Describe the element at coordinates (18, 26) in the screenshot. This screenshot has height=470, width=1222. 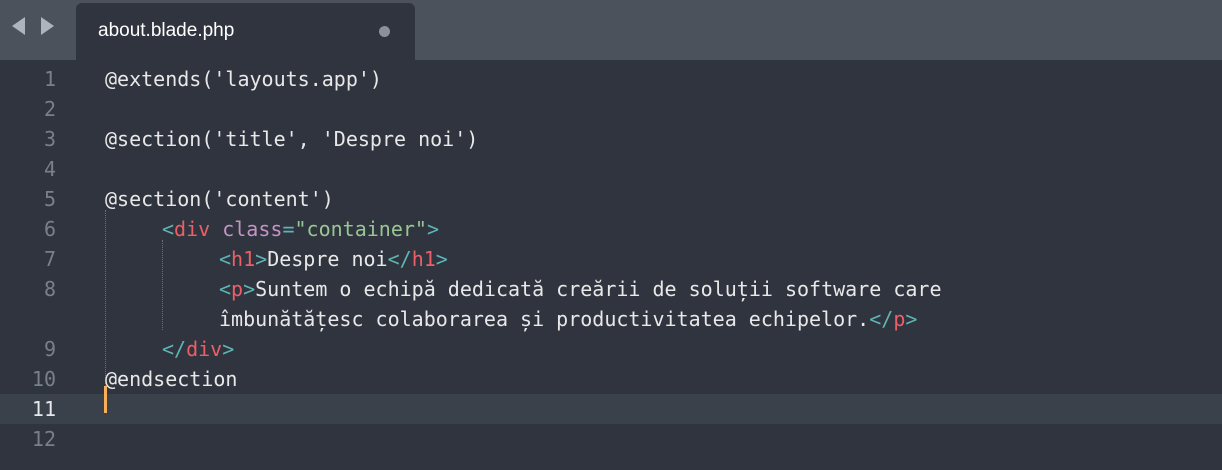
I see `back-arrow-icon` at that location.